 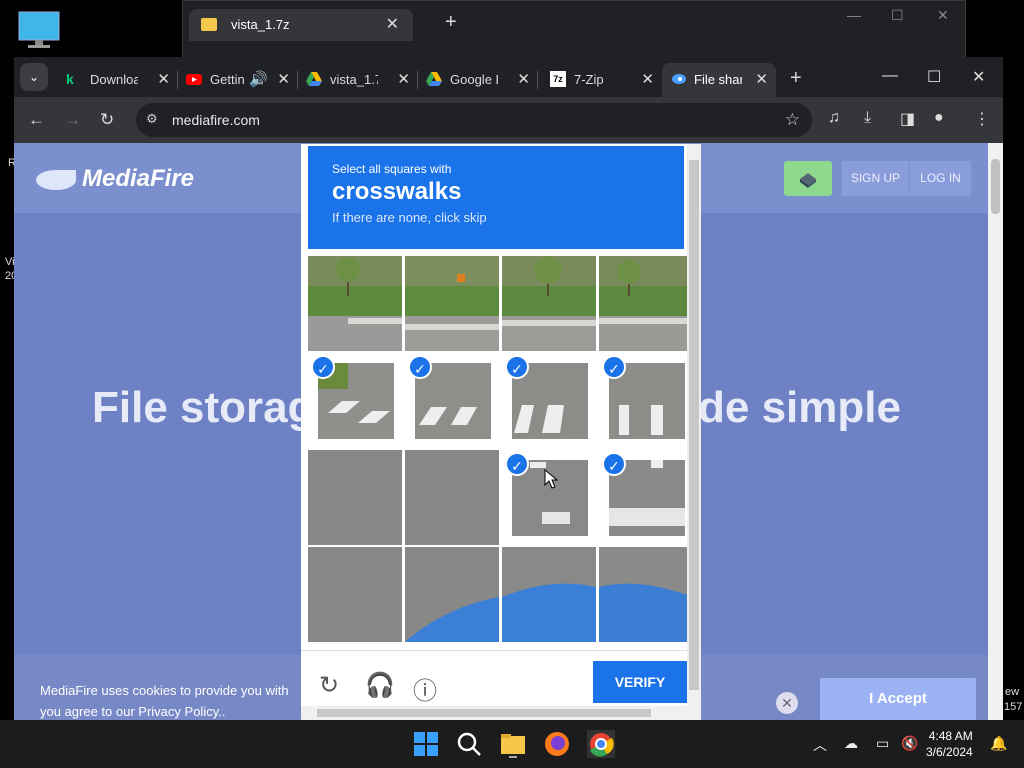 What do you see at coordinates (851, 743) in the screenshot?
I see `cloud-offline-icon: ☁` at bounding box center [851, 743].